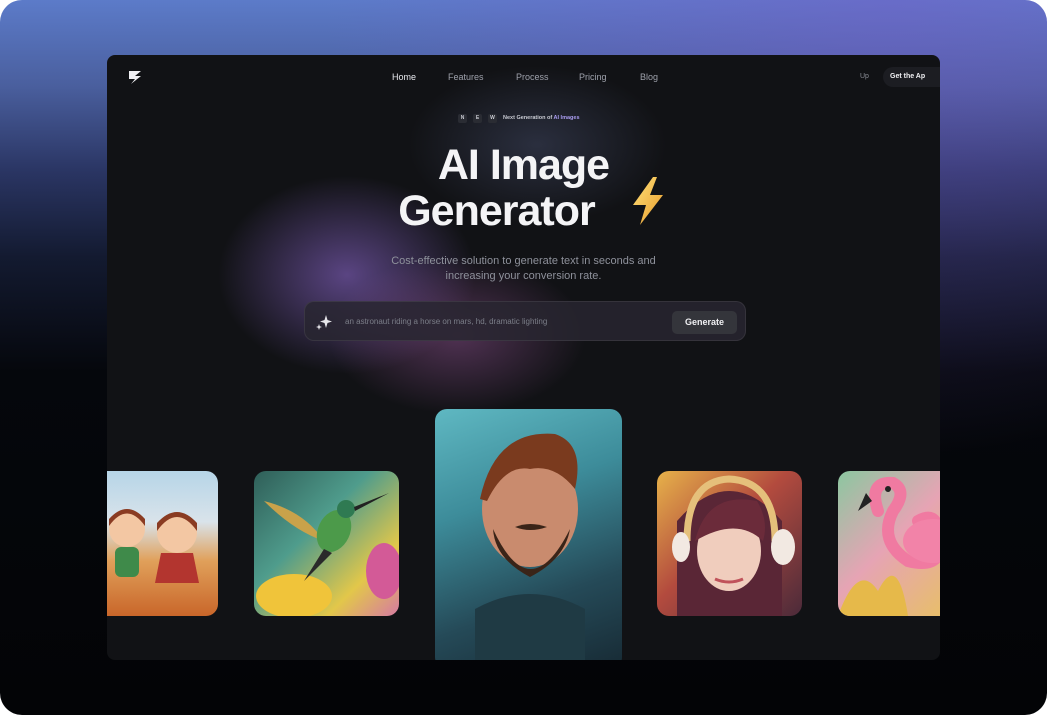  What do you see at coordinates (648, 201) in the screenshot?
I see `lightning-bolt-icon` at bounding box center [648, 201].